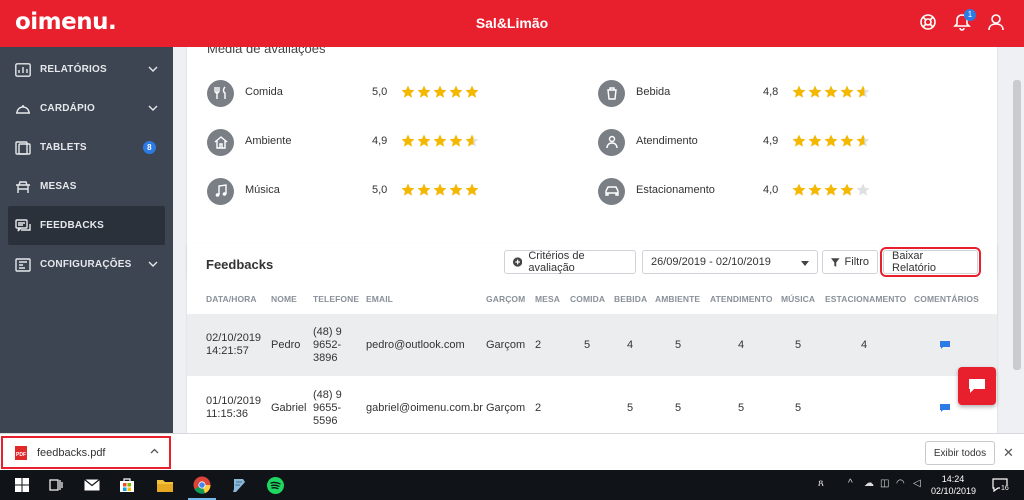 This screenshot has height=500, width=1024. I want to click on date-range-select: 26/09/2019 - 02/10/2019, so click(730, 262).